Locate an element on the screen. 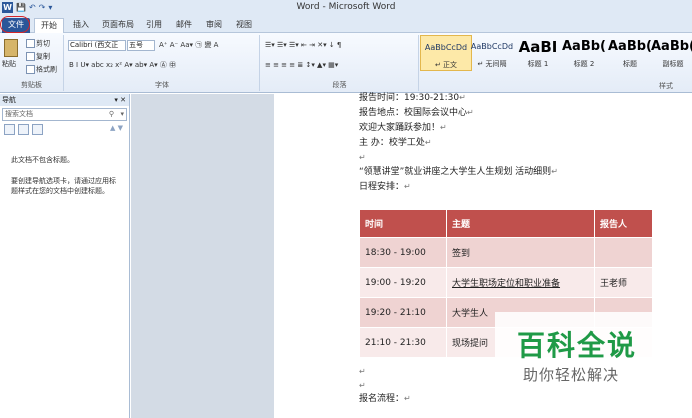  paste-button: 粘贴 is located at coordinates (9, 64).